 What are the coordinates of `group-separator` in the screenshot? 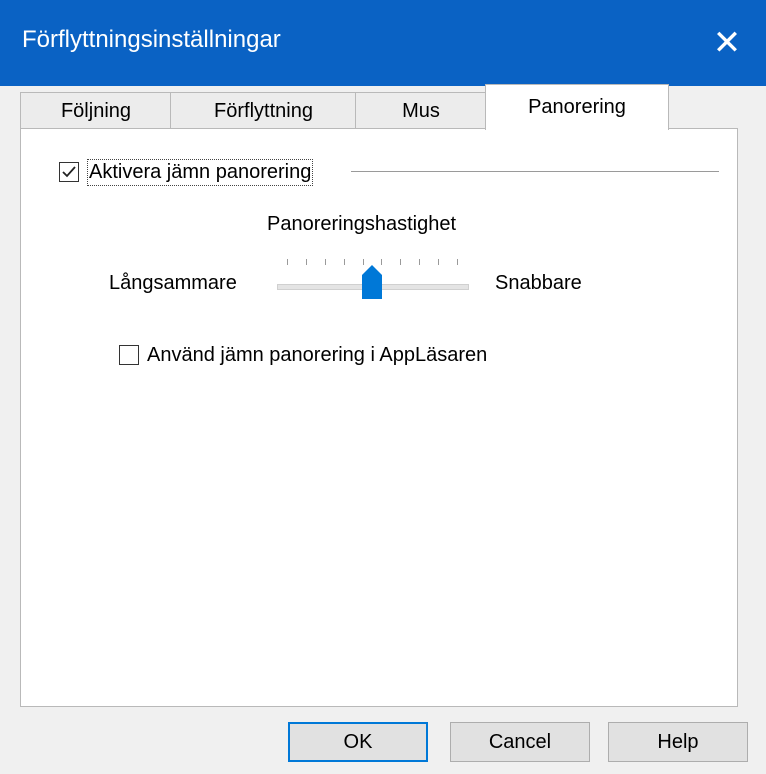 It's located at (535, 171).